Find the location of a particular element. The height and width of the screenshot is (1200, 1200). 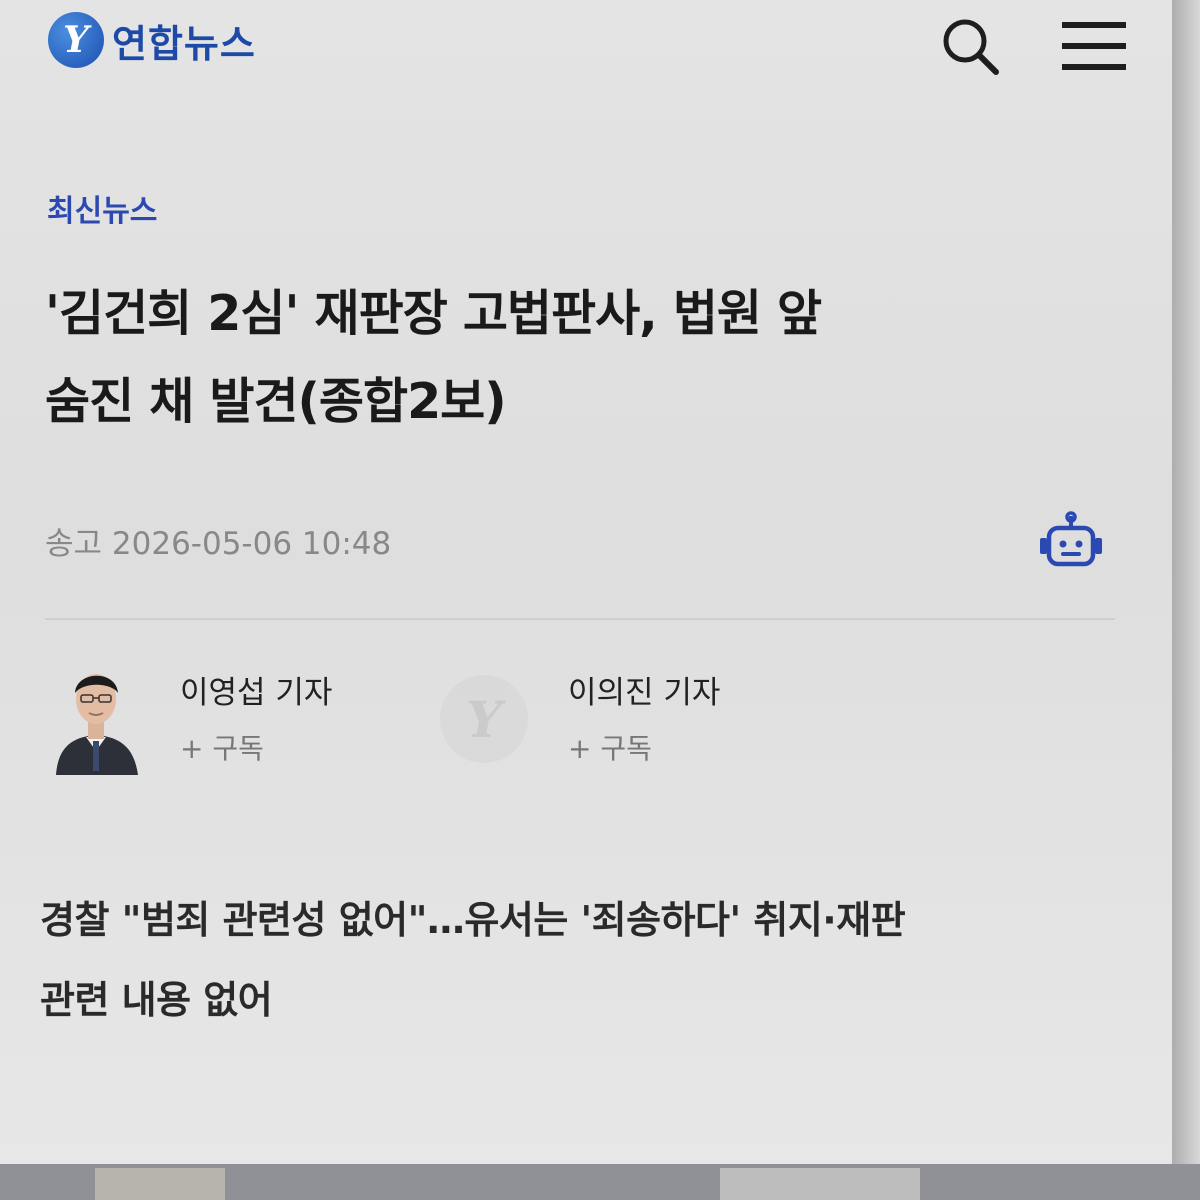

reporter-avatar: Y is located at coordinates (484, 715).